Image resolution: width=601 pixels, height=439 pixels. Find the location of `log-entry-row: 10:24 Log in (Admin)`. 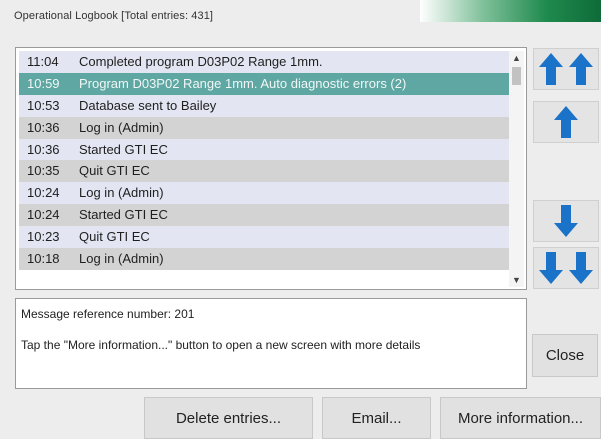

log-entry-row: 10:24 Log in (Admin) is located at coordinates (264, 193).